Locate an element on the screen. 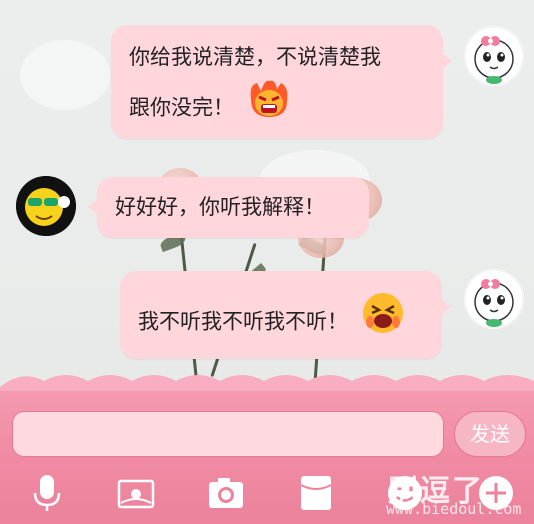 The height and width of the screenshot is (524, 534). message-bubble-incoming: 好好好，你听我解释！ is located at coordinates (228, 207).